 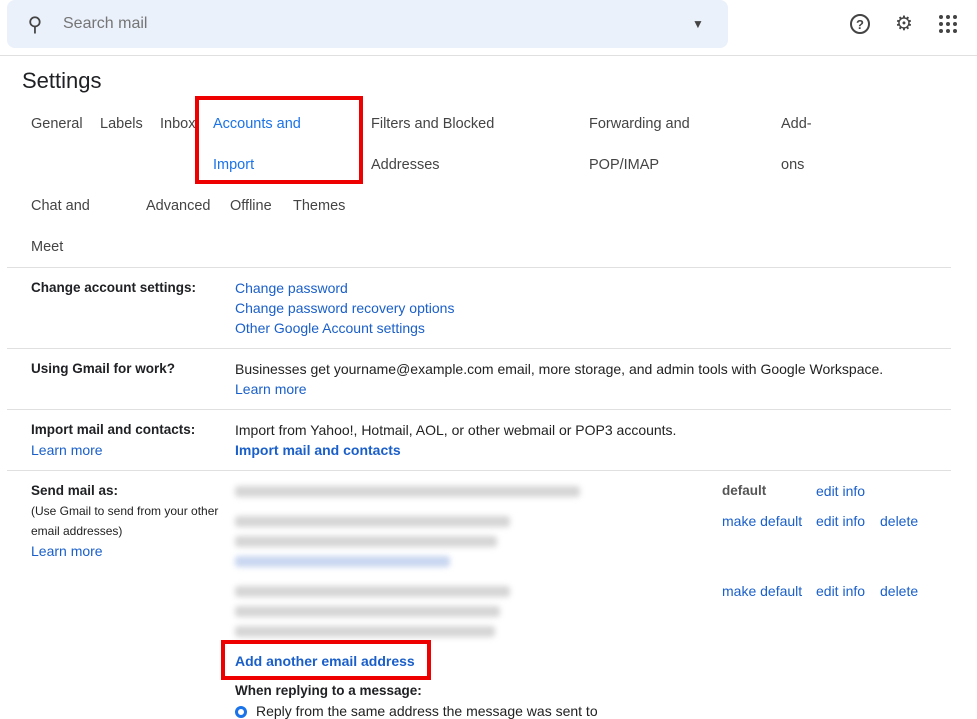 I want to click on tab-labels: Labels, so click(x=121, y=124).